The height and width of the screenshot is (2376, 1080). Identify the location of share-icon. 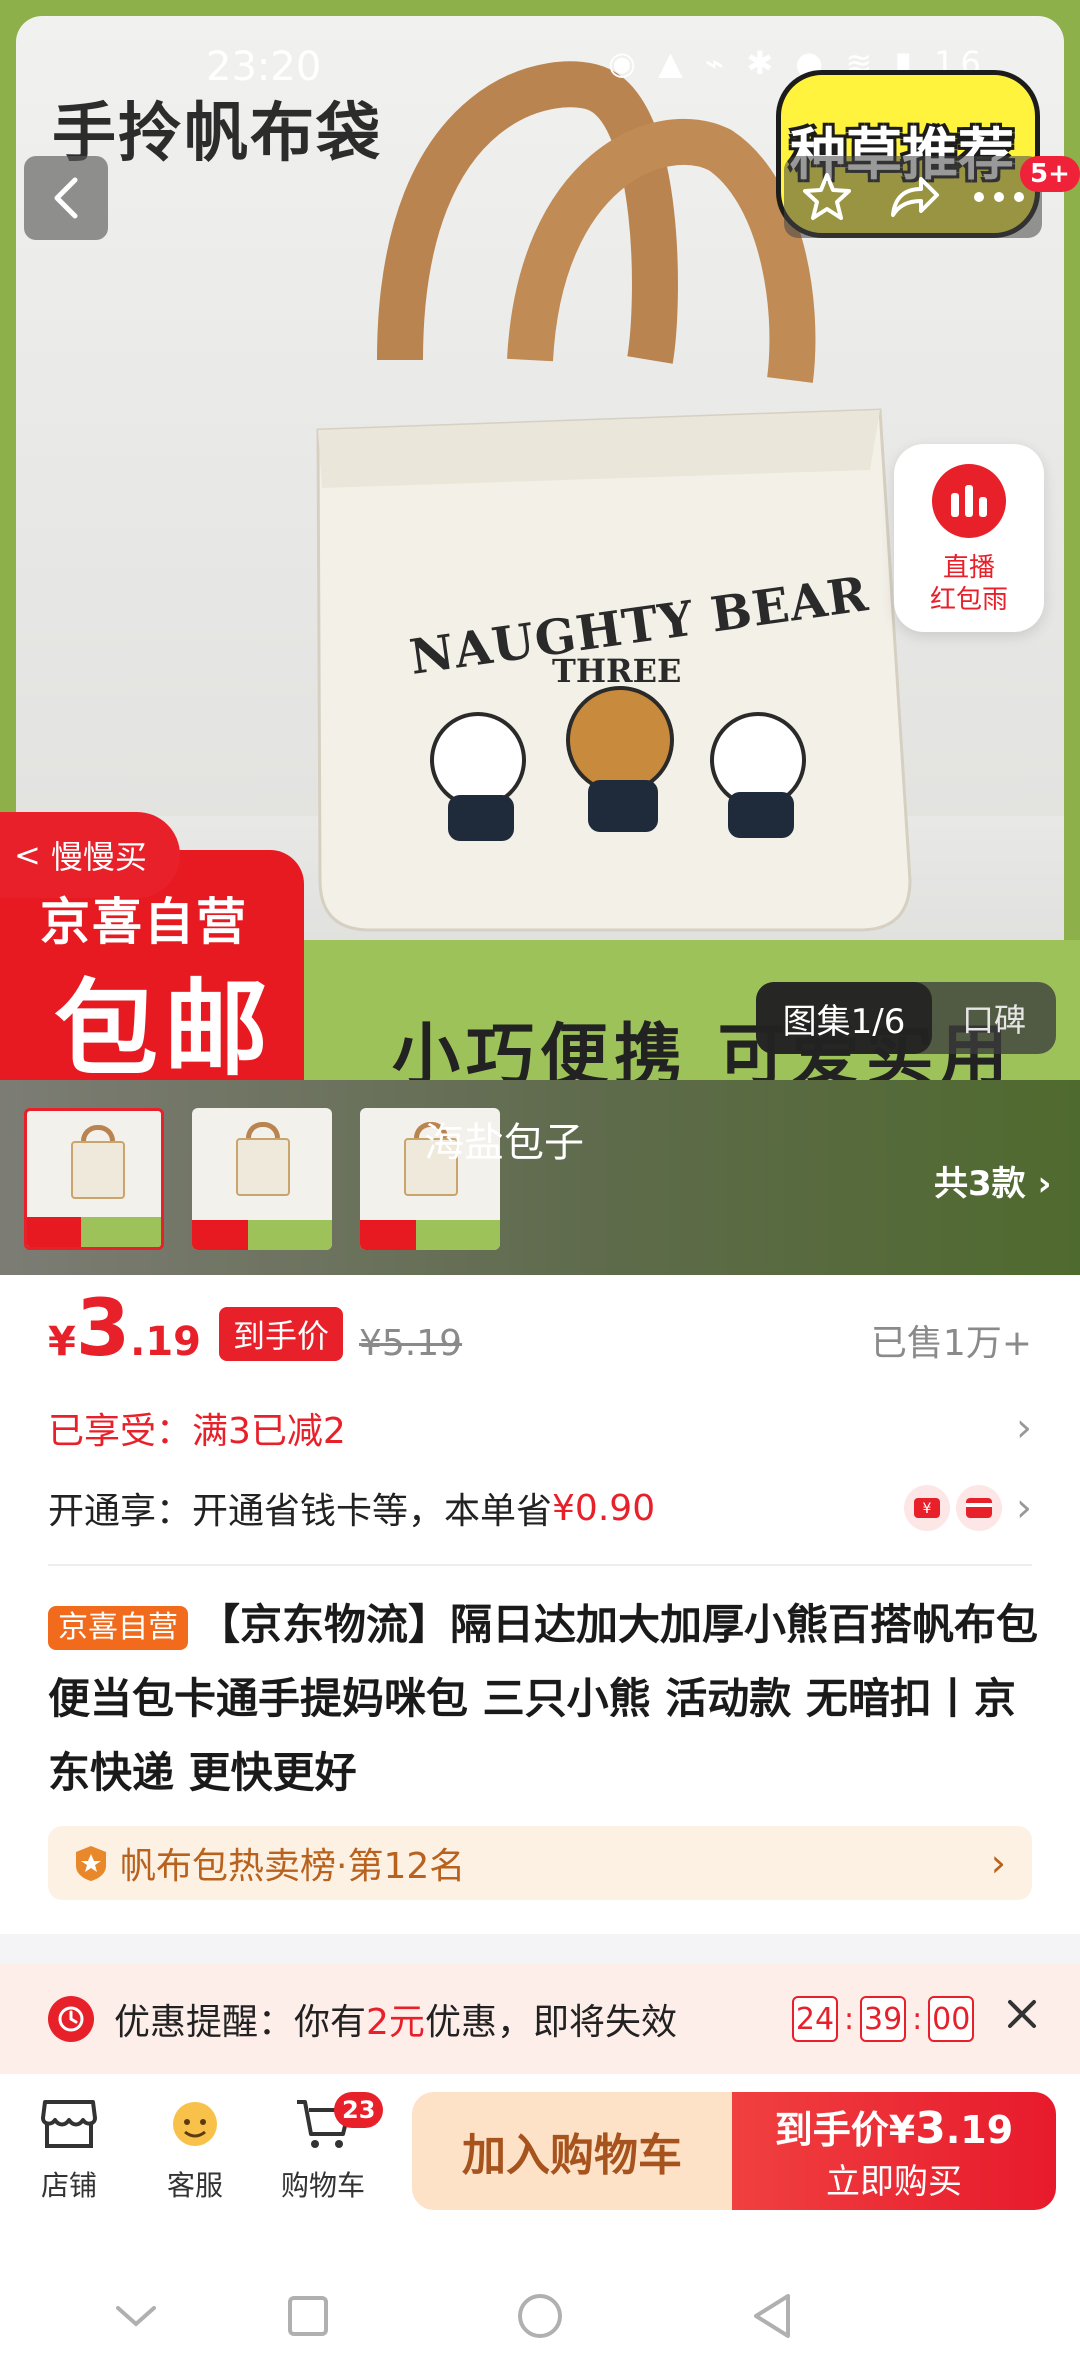
(915, 197).